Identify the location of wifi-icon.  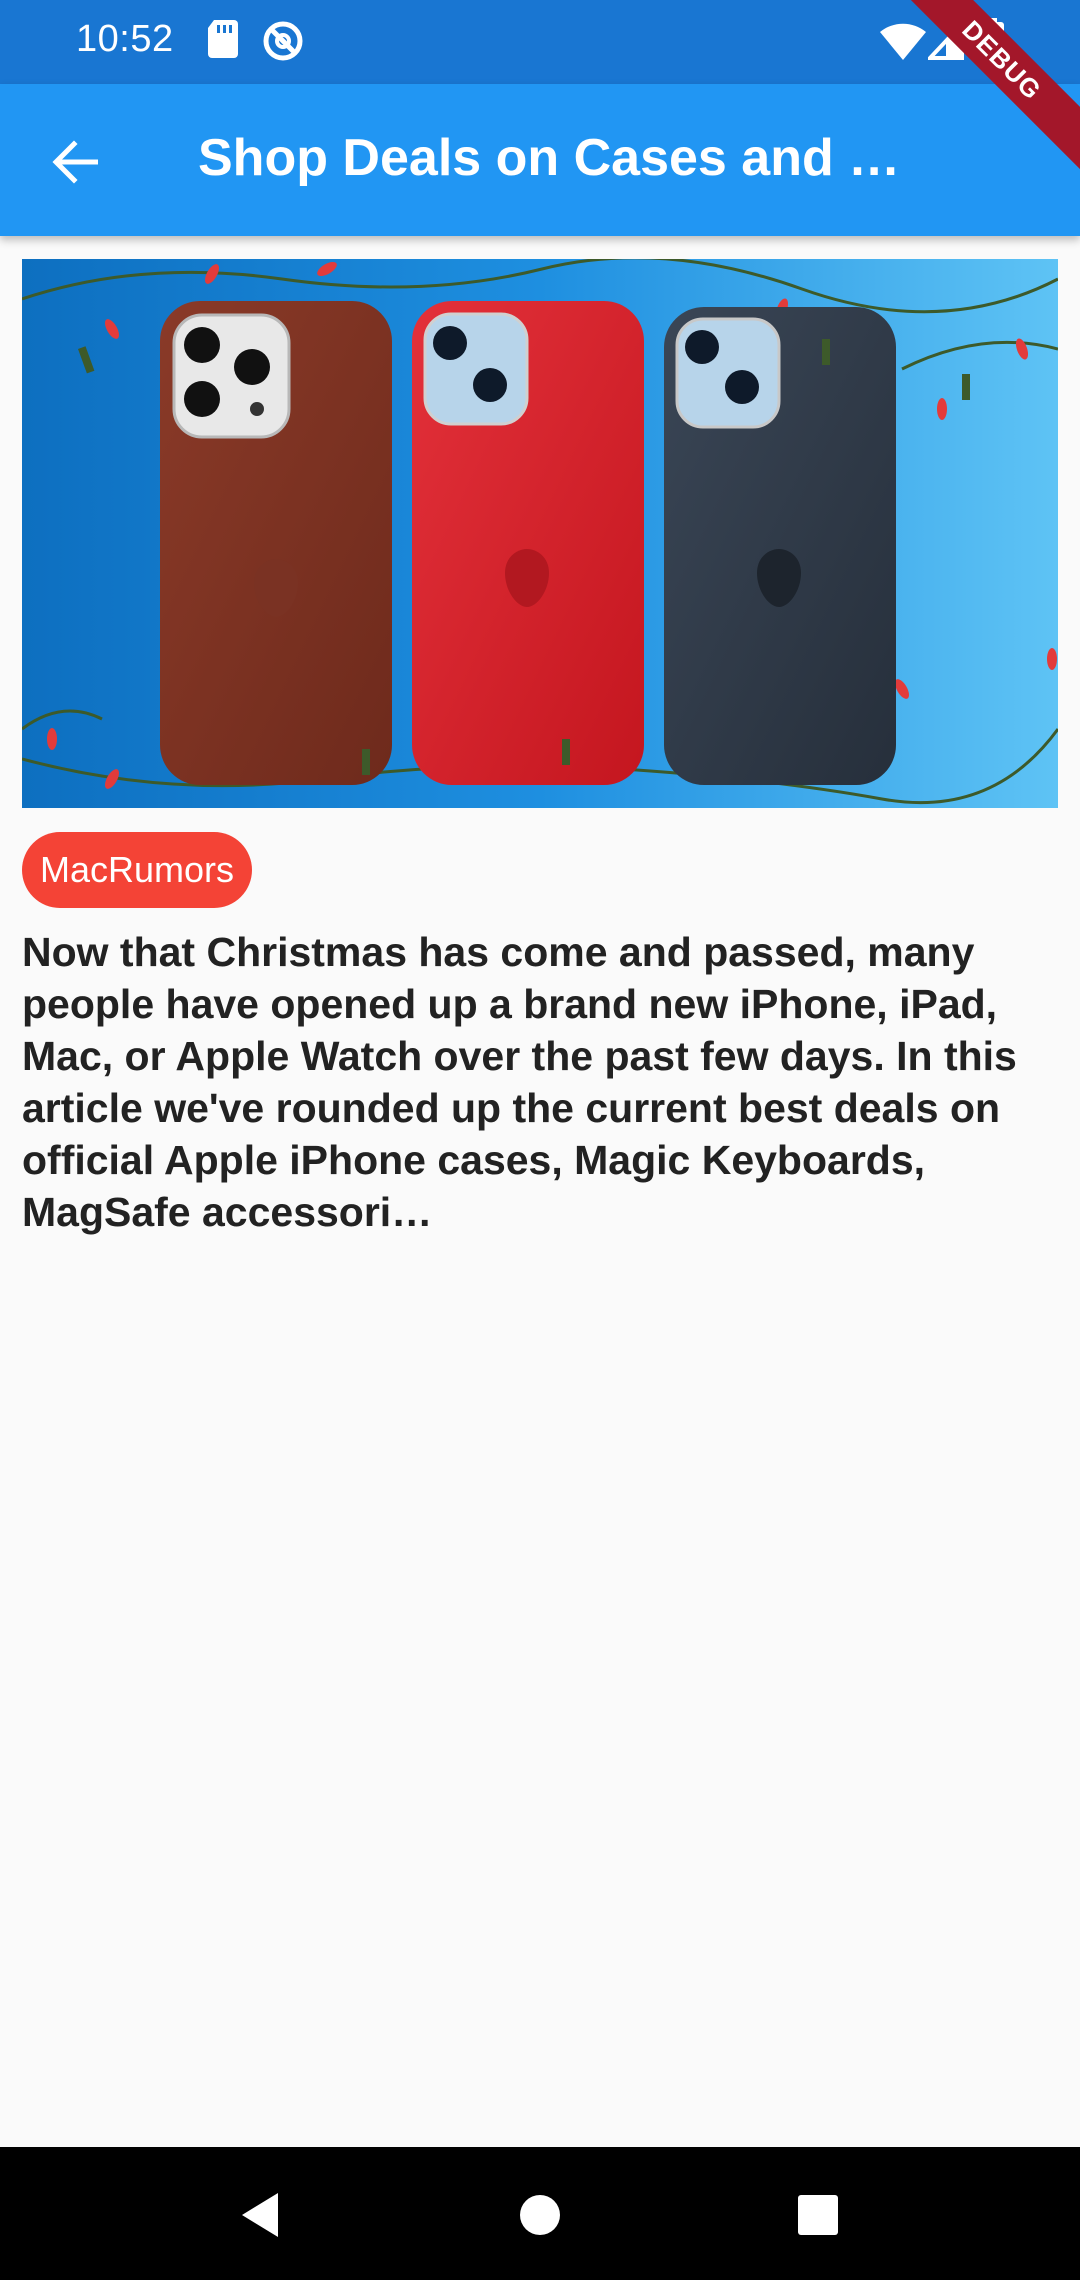
(903, 43).